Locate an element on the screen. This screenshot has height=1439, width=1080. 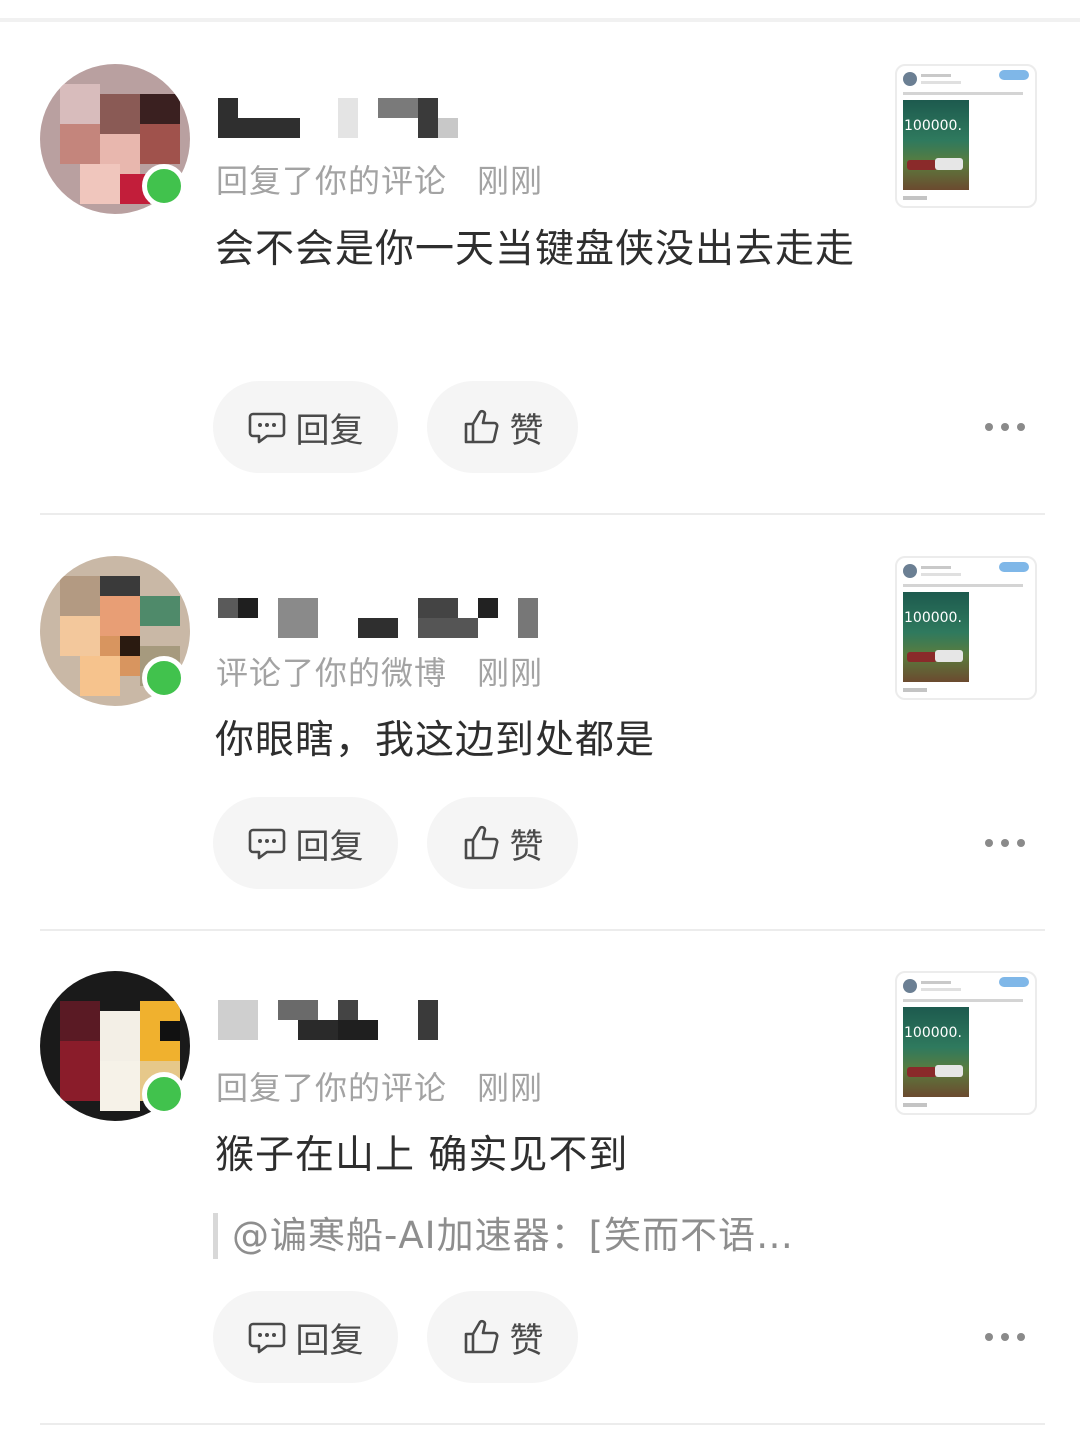
comment-text: 会不会是你一天当键盘侠没出去走走 is located at coordinates (535, 249).